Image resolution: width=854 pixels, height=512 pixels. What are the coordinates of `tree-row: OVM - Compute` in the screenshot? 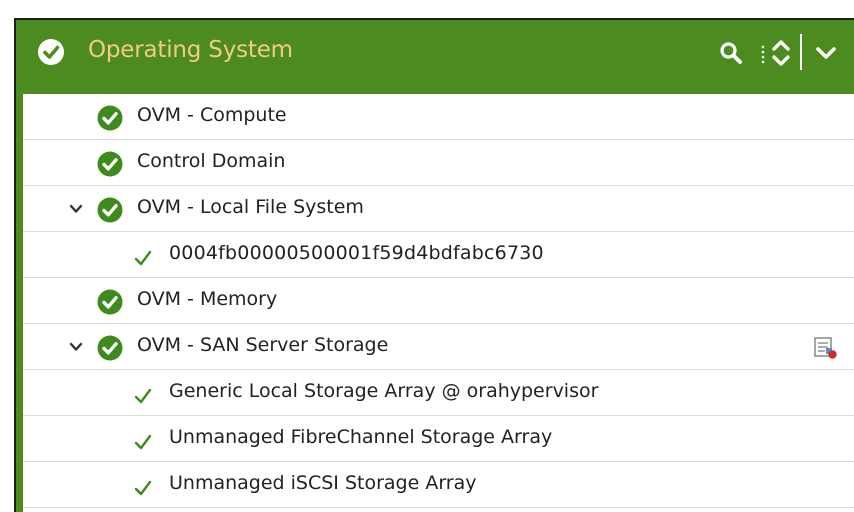 It's located at (438, 117).